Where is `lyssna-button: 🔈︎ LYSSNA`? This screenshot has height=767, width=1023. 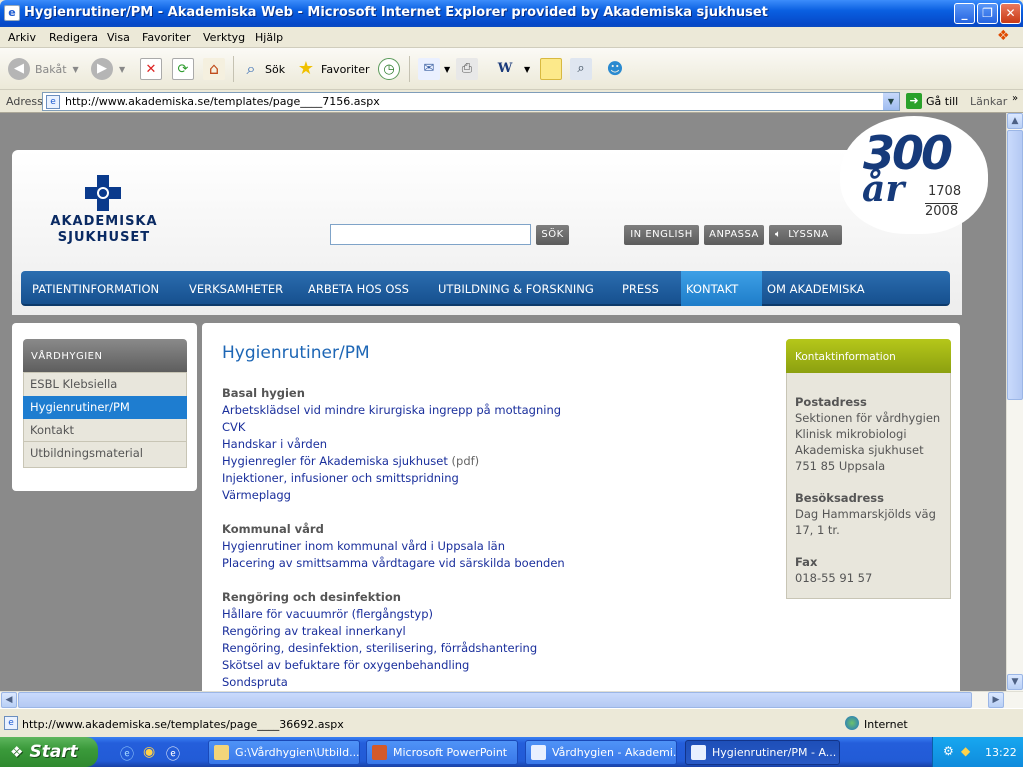
lyssna-button: 🔈︎ LYSSNA is located at coordinates (805, 235).